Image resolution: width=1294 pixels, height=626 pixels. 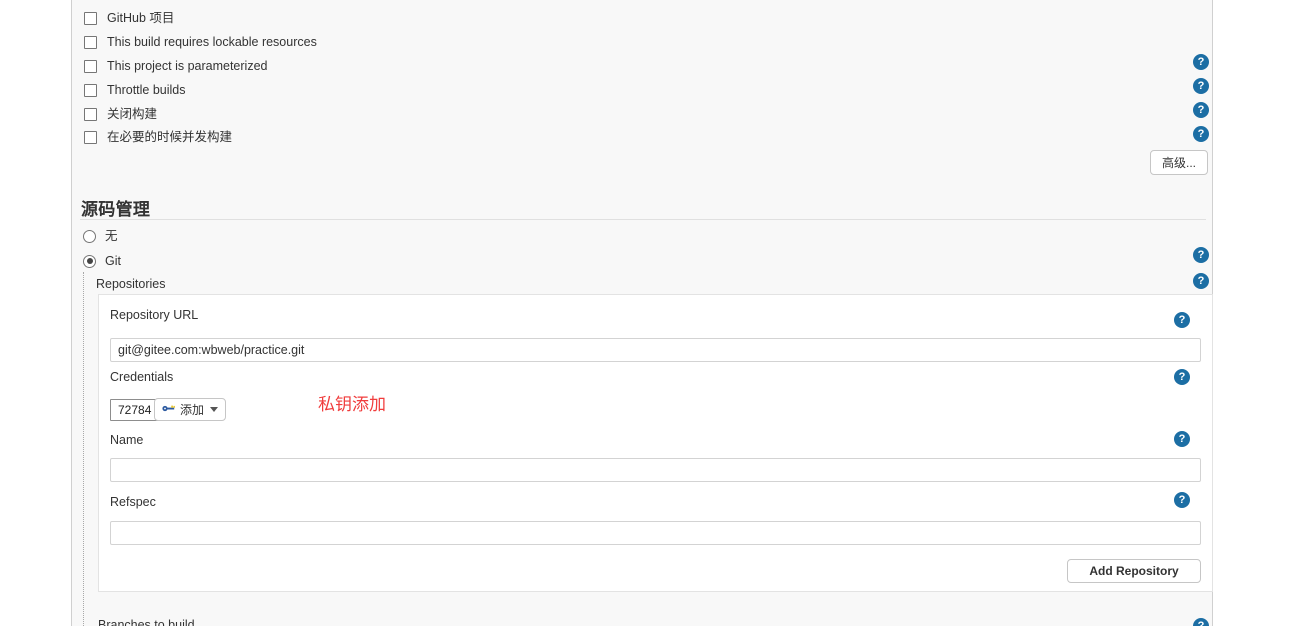 I want to click on help-icon-repository-url: ?, so click(x=1182, y=320).